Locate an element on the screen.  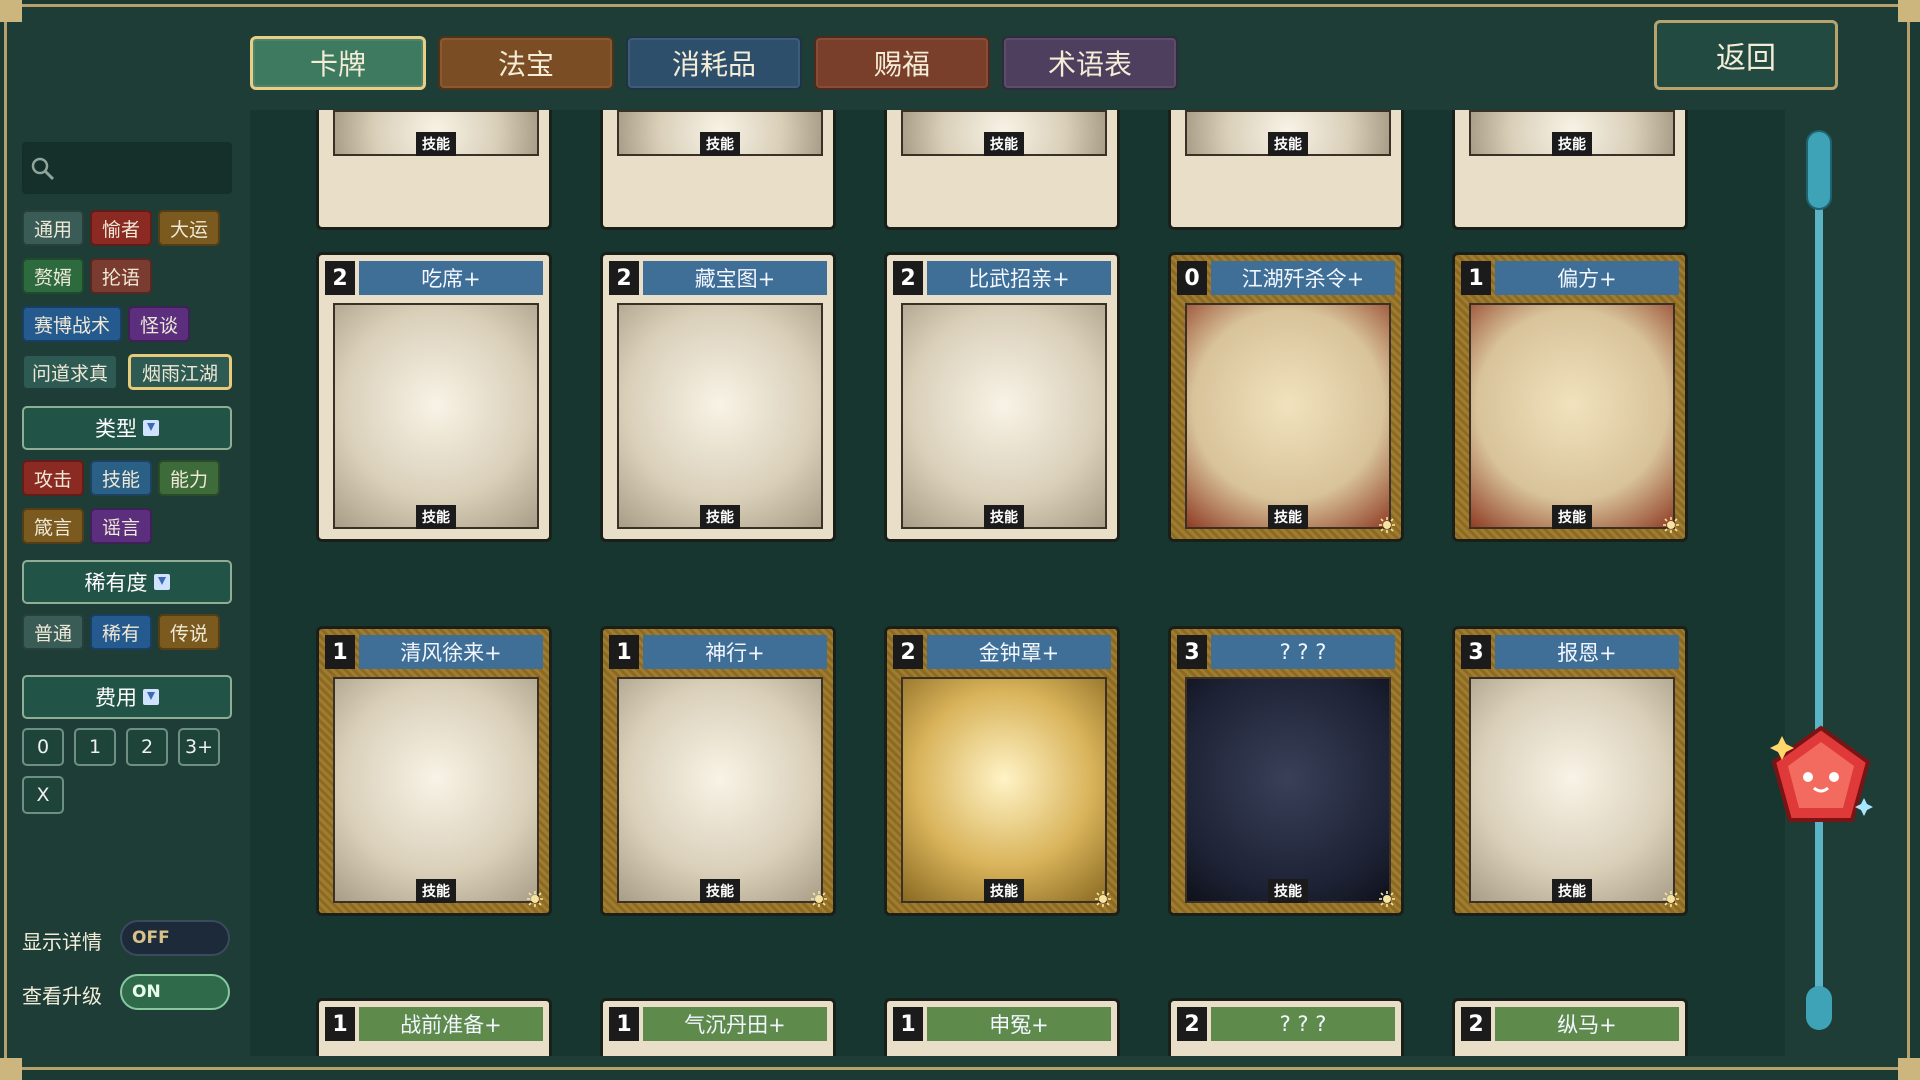
card-cost: 3 is located at coordinates (1476, 652).